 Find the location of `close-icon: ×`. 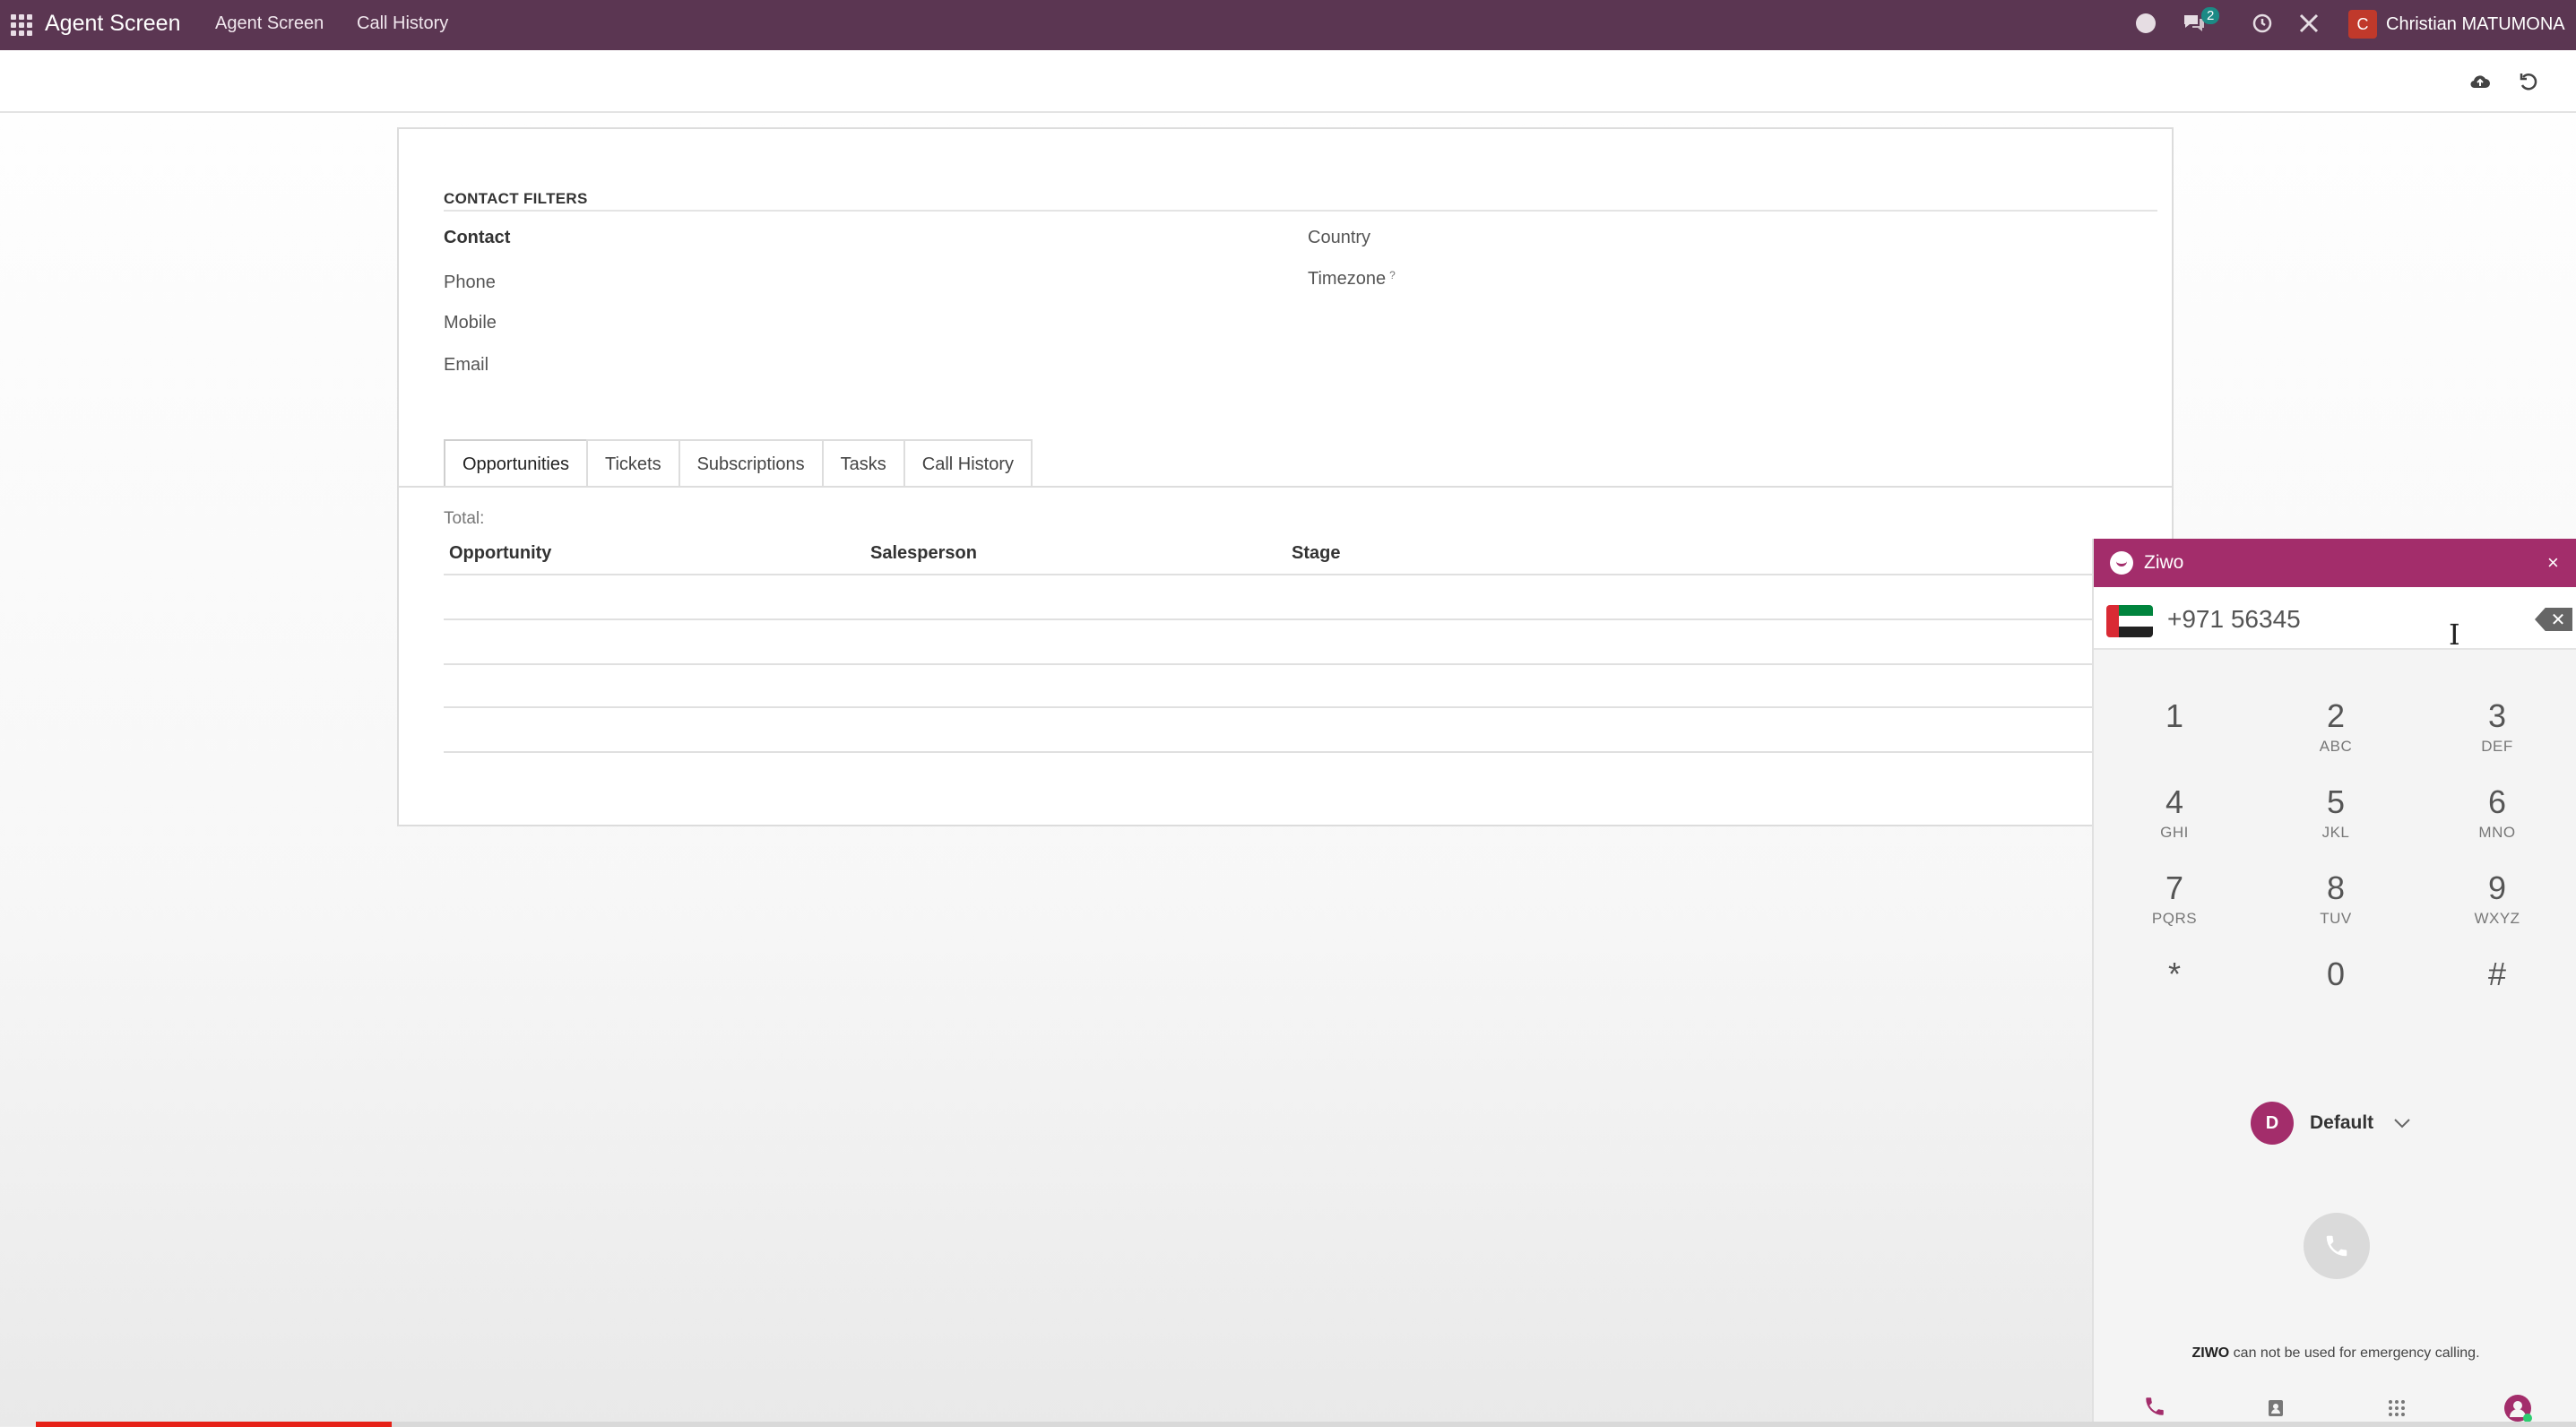

close-icon: × is located at coordinates (2553, 563).